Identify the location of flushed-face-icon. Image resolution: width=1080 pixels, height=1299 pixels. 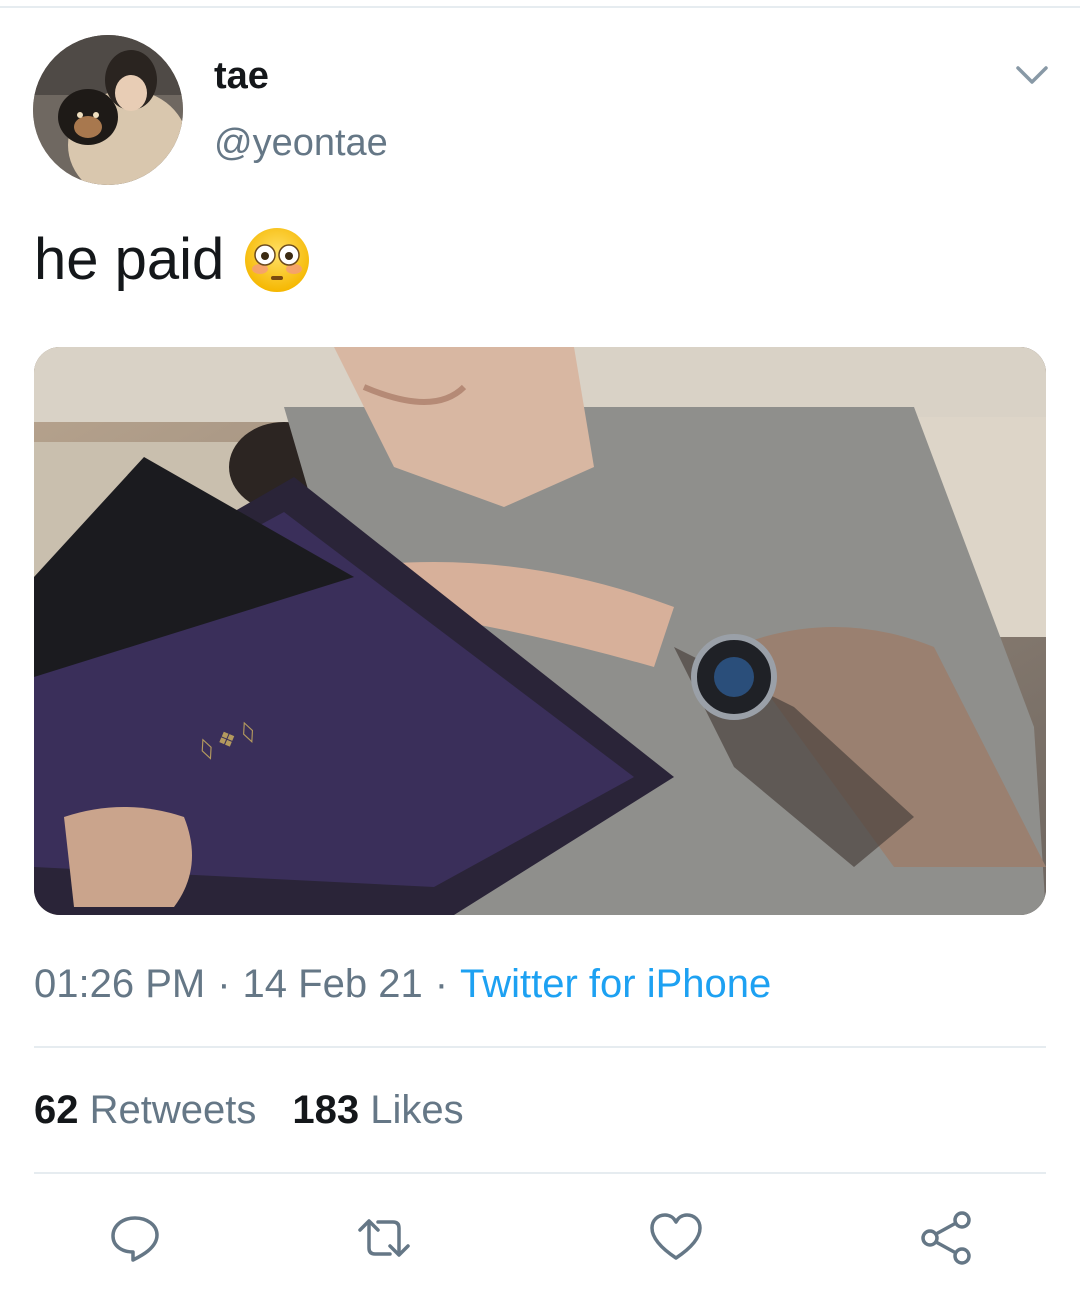
(277, 260).